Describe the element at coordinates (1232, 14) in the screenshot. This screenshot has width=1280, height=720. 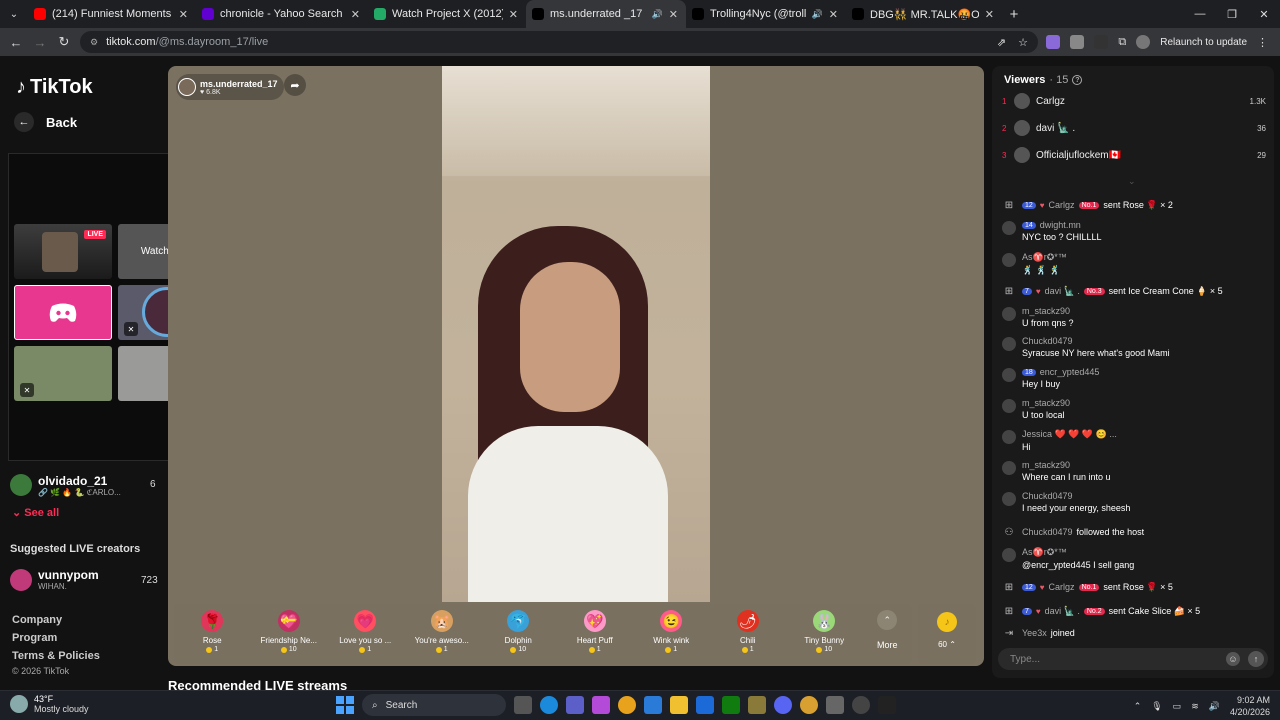
I see `restore-icon: ❐` at that location.